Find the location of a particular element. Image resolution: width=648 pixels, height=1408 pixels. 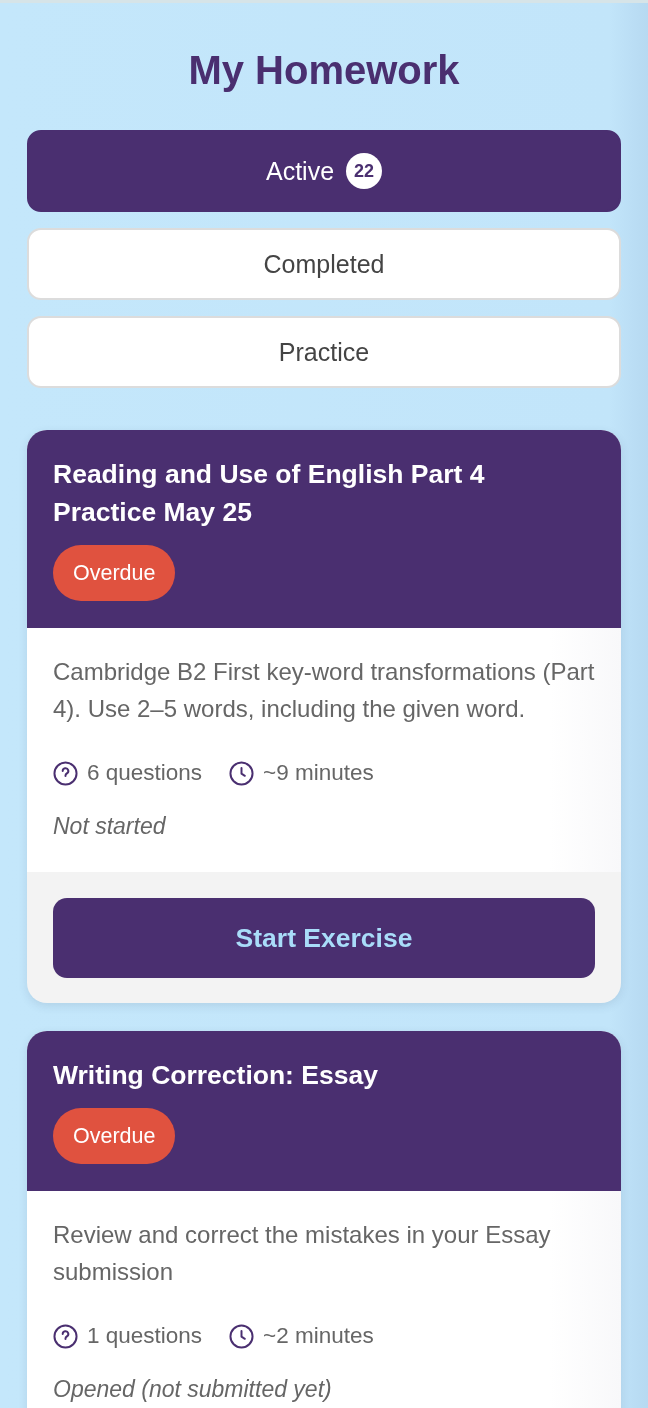

question-count: 6 questions is located at coordinates (145, 773).